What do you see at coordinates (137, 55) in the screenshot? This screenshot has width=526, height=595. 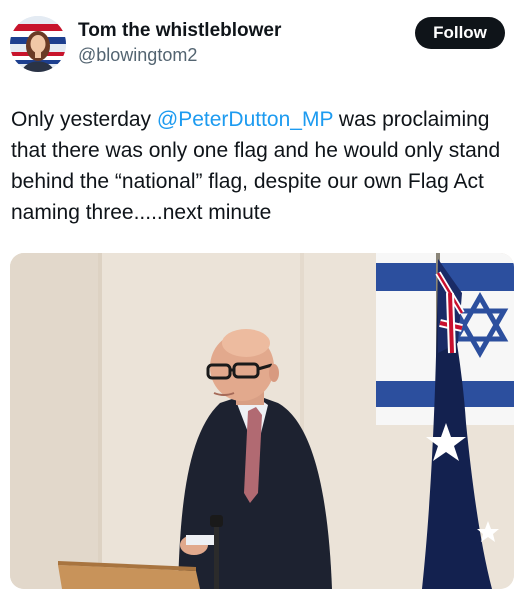 I see `author-handle: @blowingtom2` at bounding box center [137, 55].